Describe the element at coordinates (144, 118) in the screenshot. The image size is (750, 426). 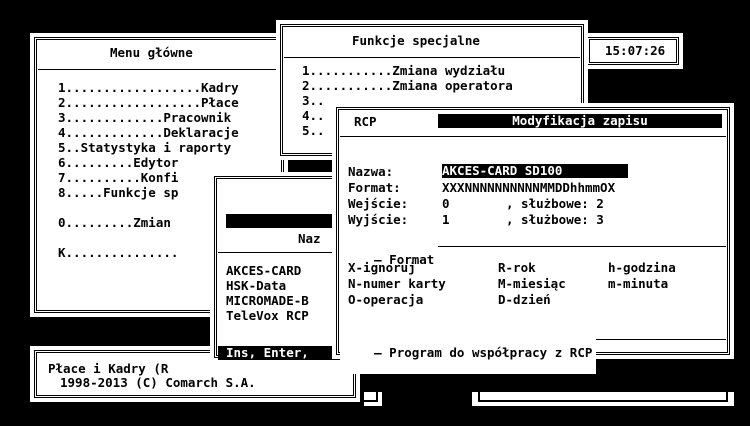
I see `menu-item-pracownik: 3.............Pracownik` at that location.